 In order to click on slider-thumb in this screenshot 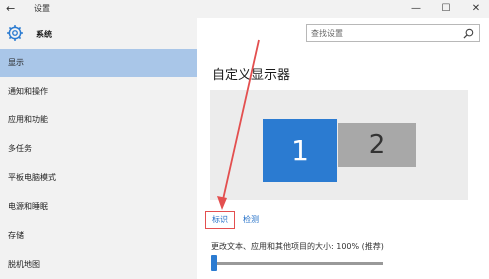, I will do `click(214, 263)`.